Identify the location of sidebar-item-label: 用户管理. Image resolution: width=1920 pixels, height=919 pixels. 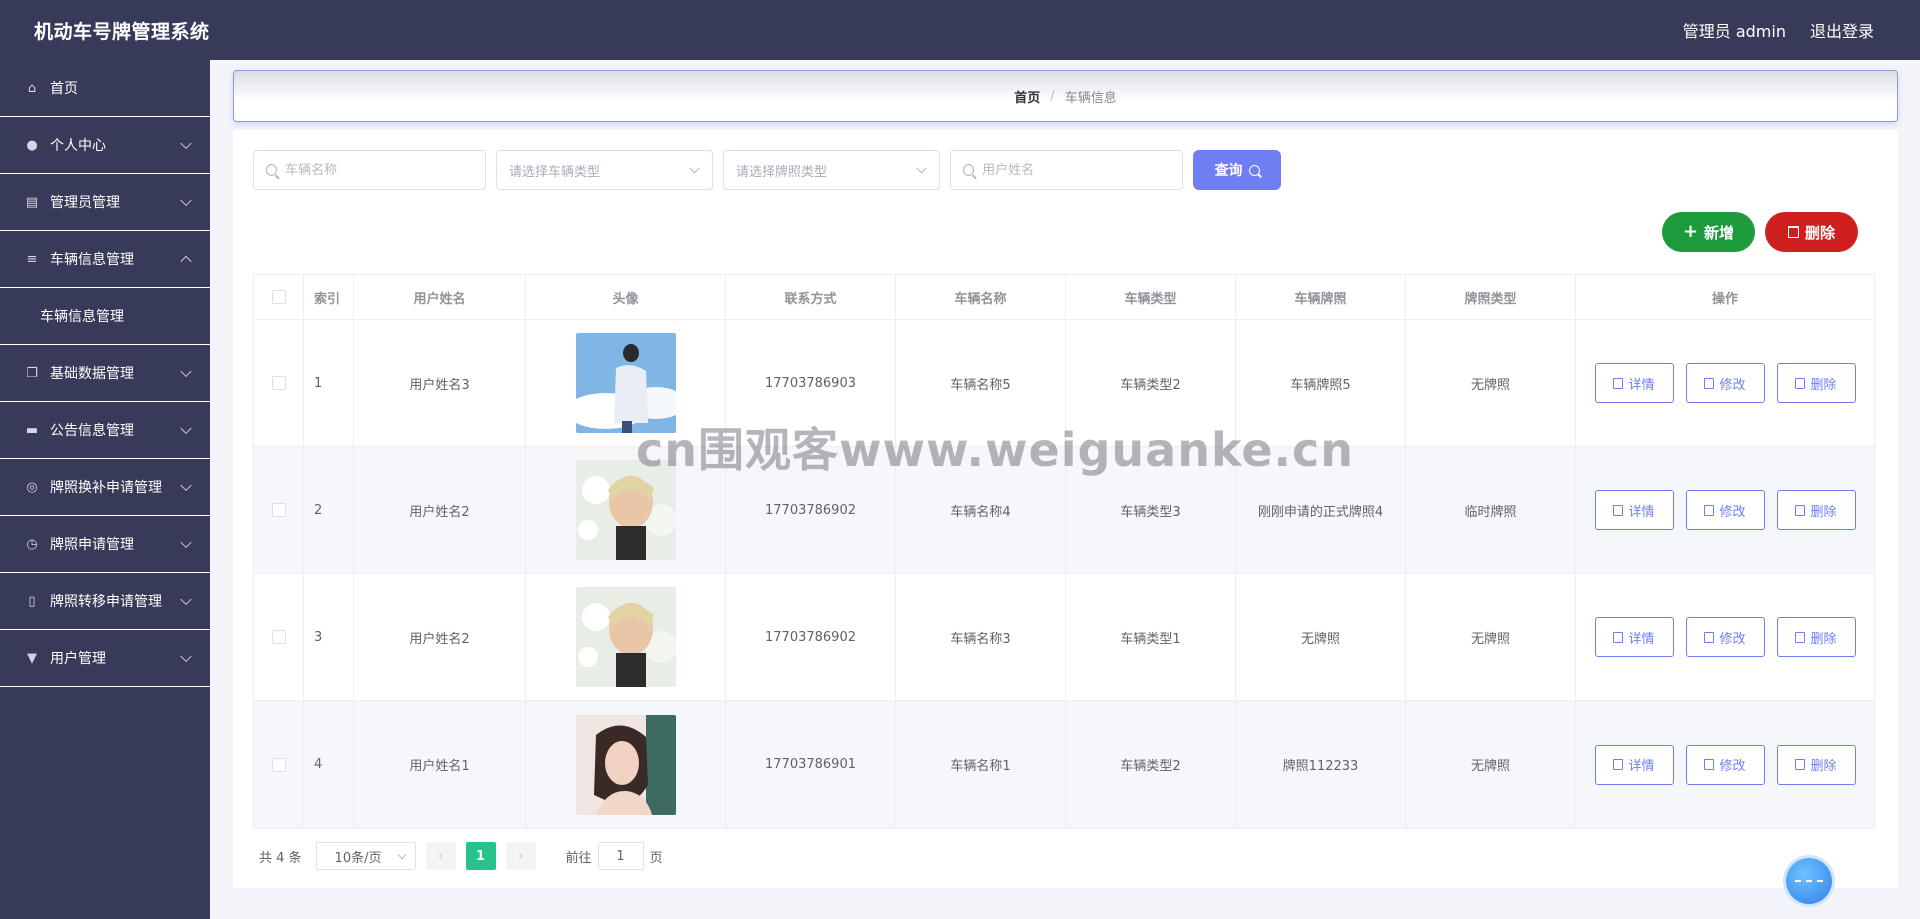
(78, 659).